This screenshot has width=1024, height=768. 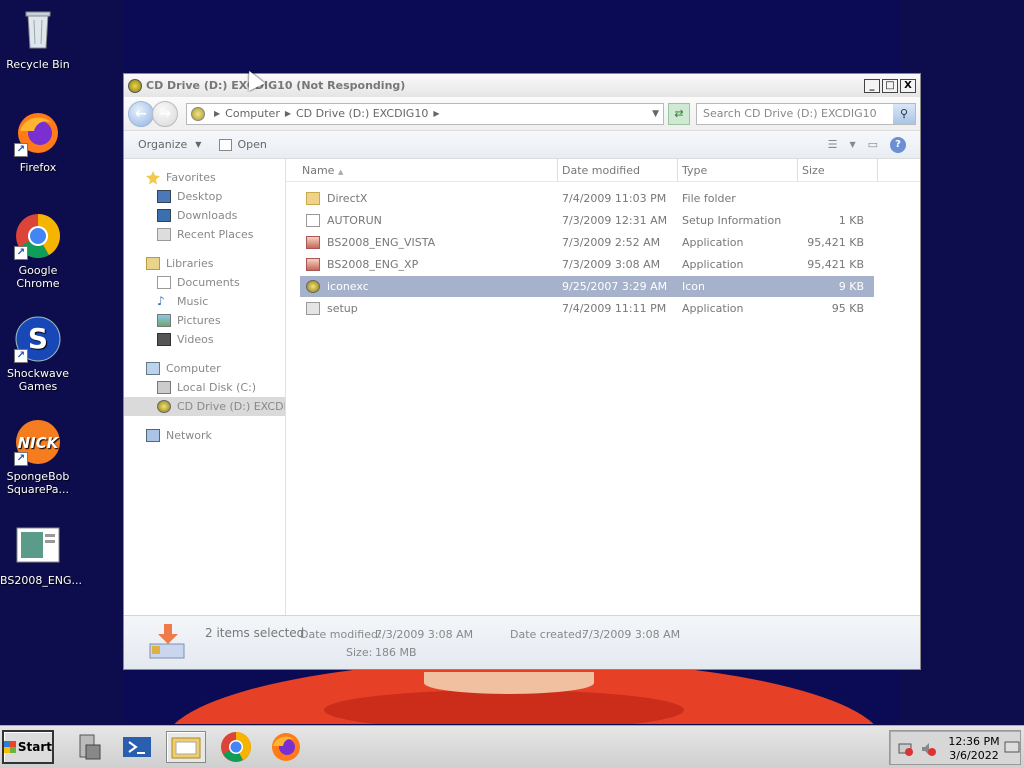 What do you see at coordinates (204, 301) in the screenshot?
I see `nav-music: ♪ Music` at bounding box center [204, 301].